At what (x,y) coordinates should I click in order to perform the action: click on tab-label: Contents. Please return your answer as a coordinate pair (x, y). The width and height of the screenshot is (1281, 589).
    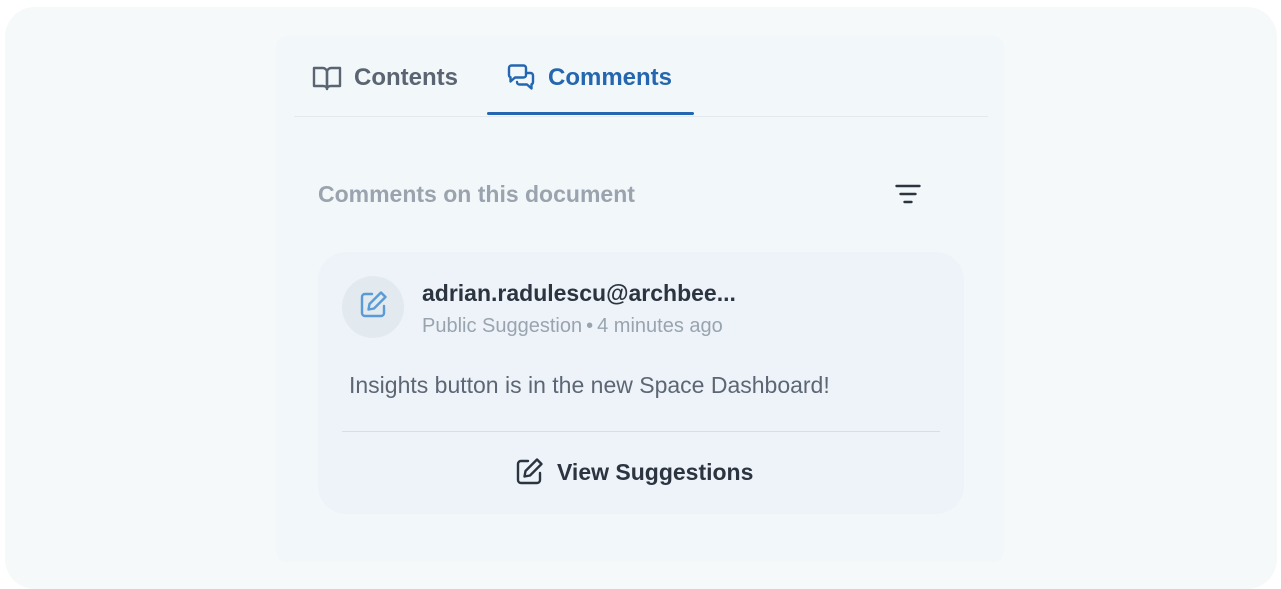
    Looking at the image, I should click on (406, 77).